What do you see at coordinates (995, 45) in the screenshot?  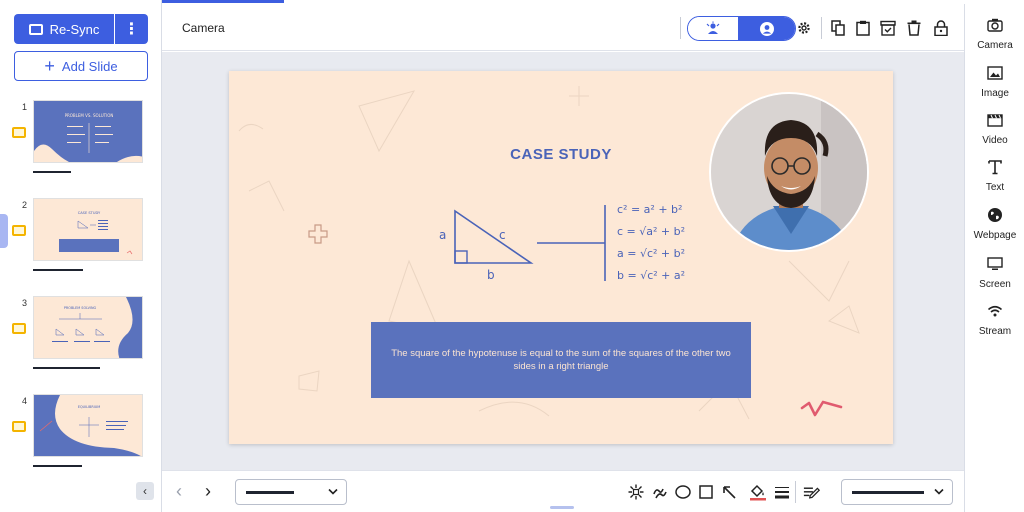 I see `camera-label: Camera` at bounding box center [995, 45].